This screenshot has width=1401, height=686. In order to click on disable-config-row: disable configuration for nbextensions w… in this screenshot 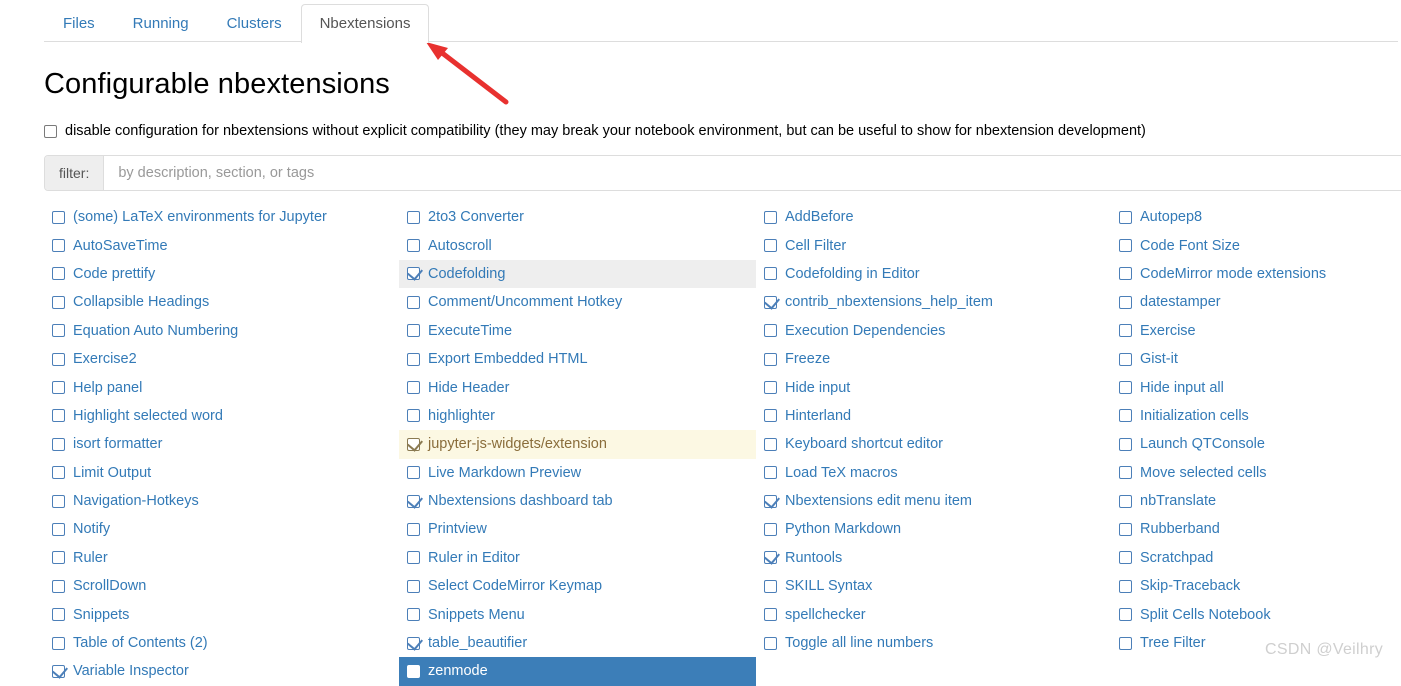, I will do `click(722, 131)`.